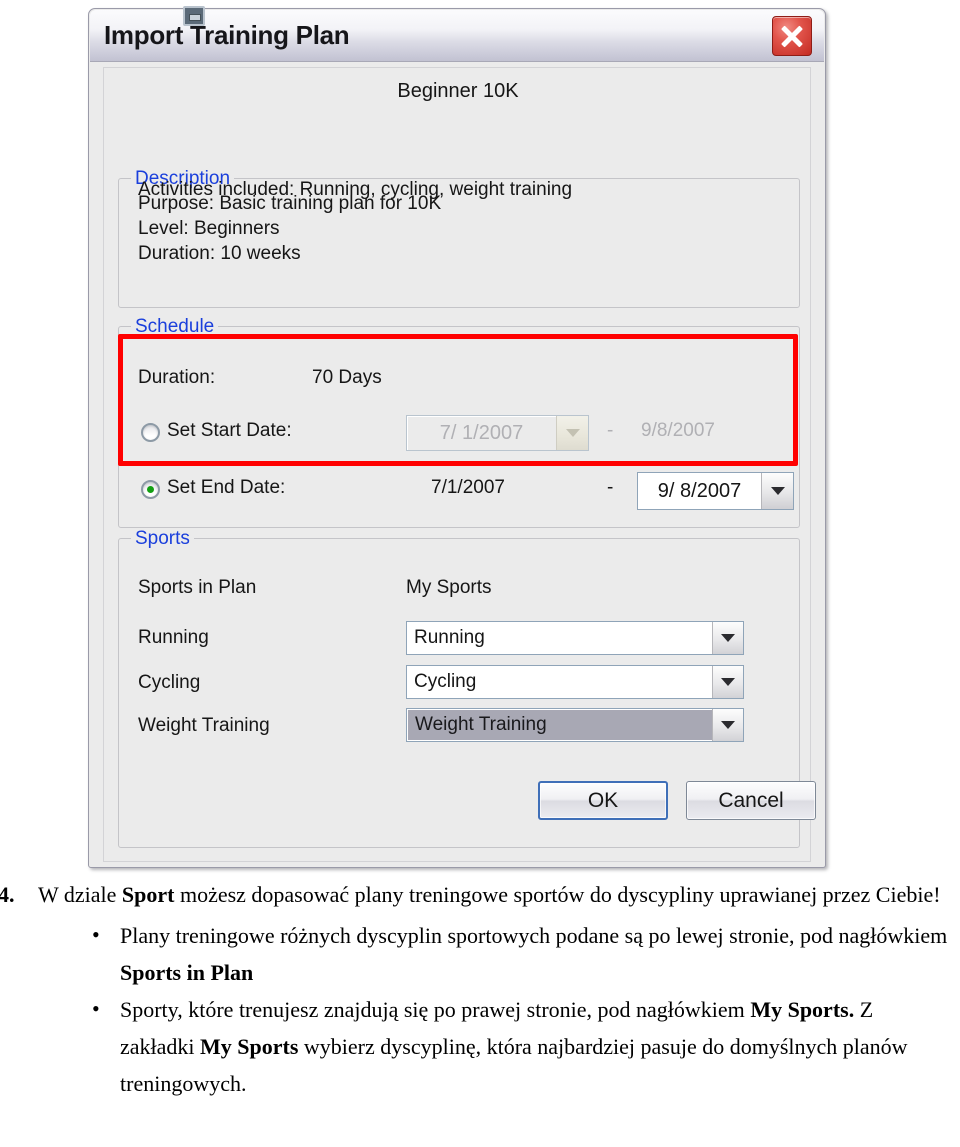  I want to click on radio-set-start-date, so click(150, 432).